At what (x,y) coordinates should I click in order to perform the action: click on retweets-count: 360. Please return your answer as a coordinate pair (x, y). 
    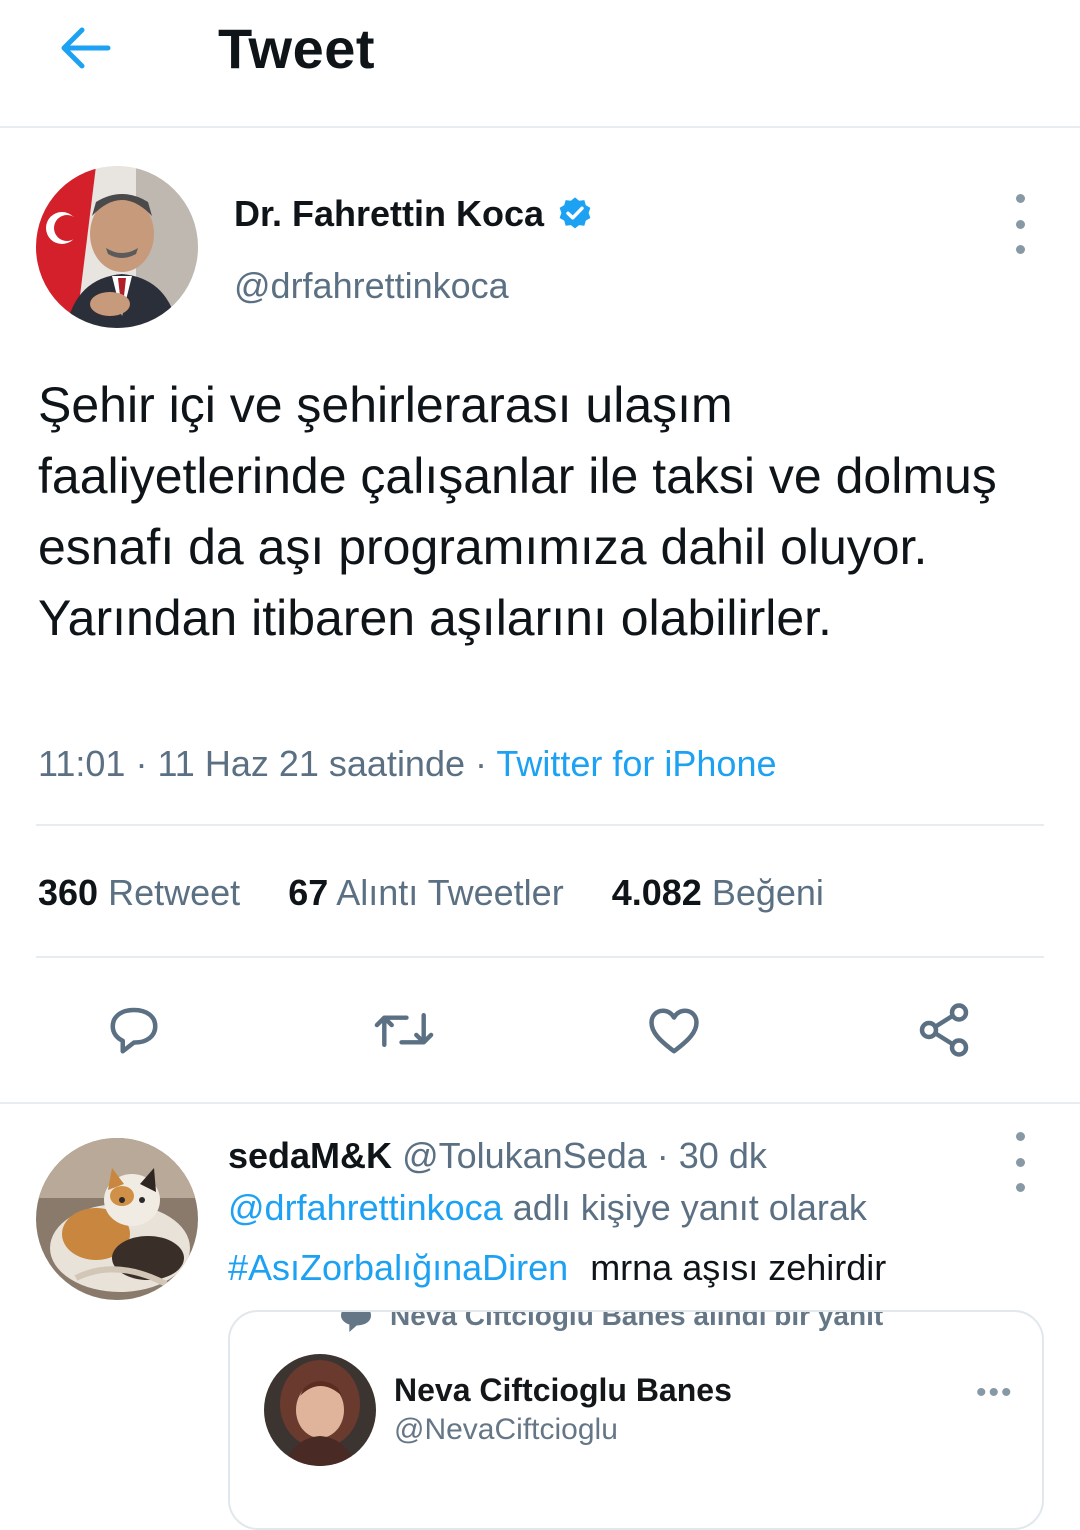
    Looking at the image, I should click on (68, 892).